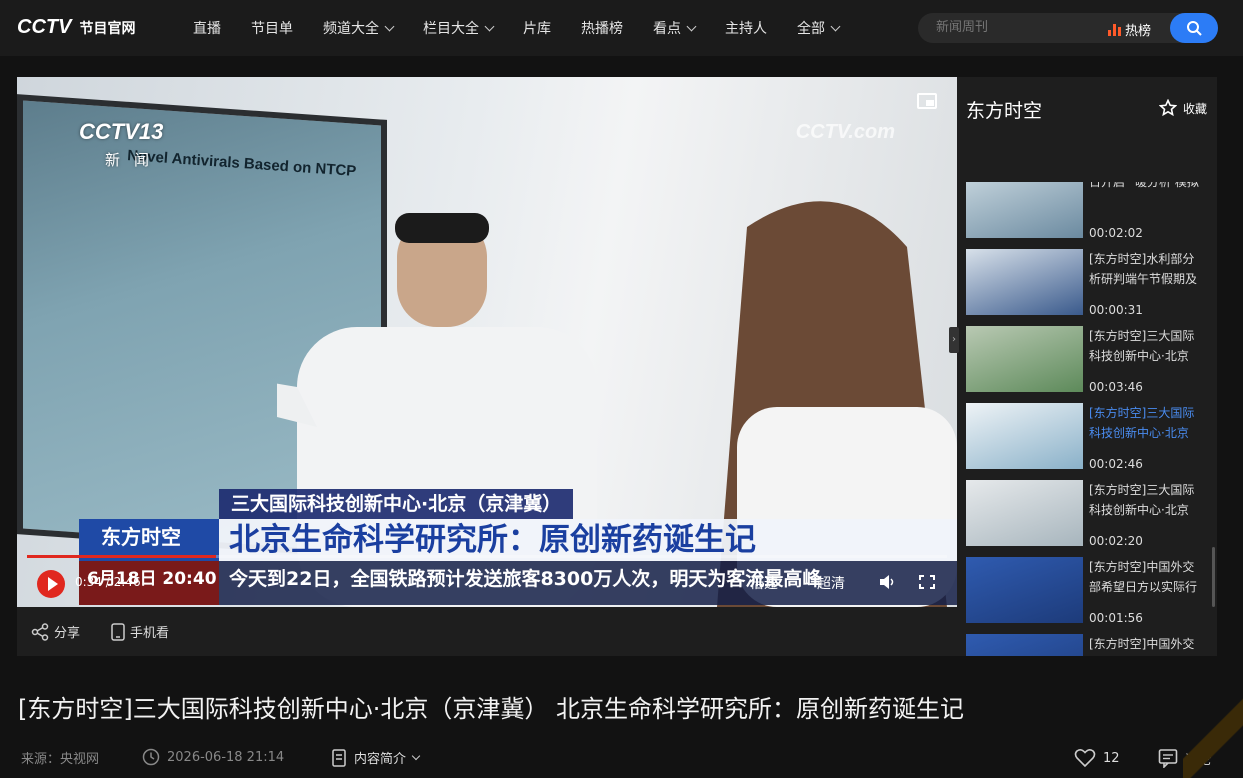 The height and width of the screenshot is (778, 1243). I want to click on fullscreen-icon, so click(927, 582).